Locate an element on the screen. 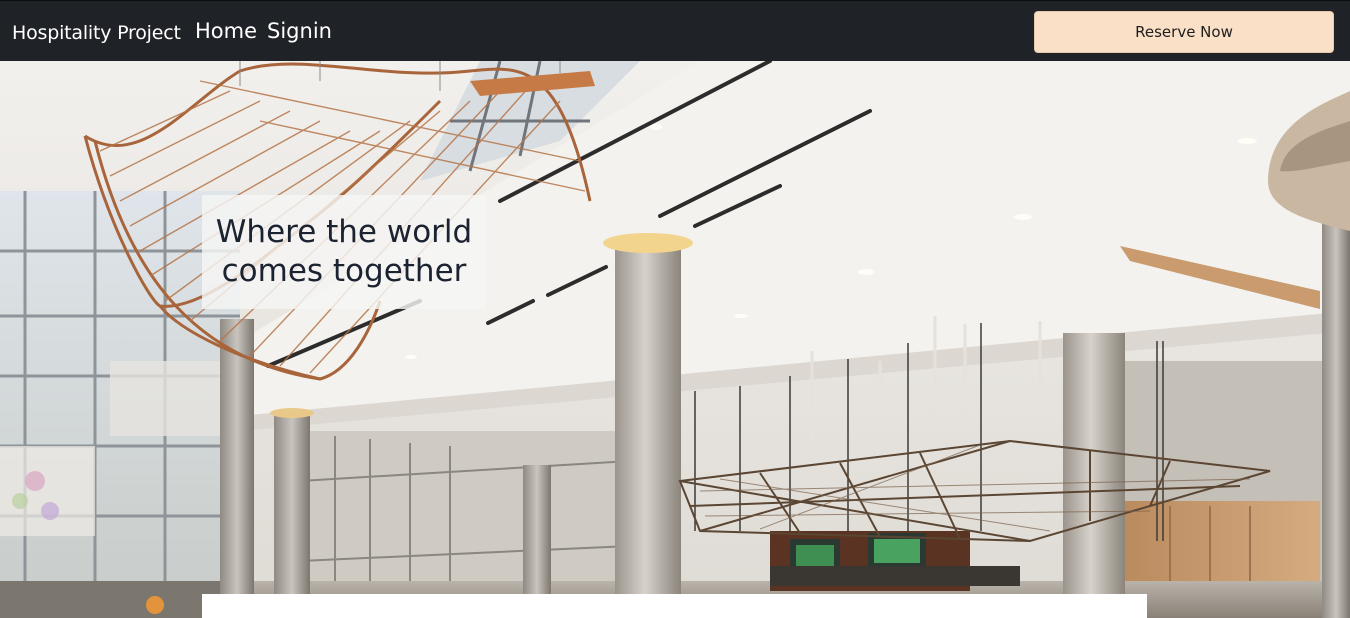  reserve-now-button: Reserve Now is located at coordinates (1184, 32).